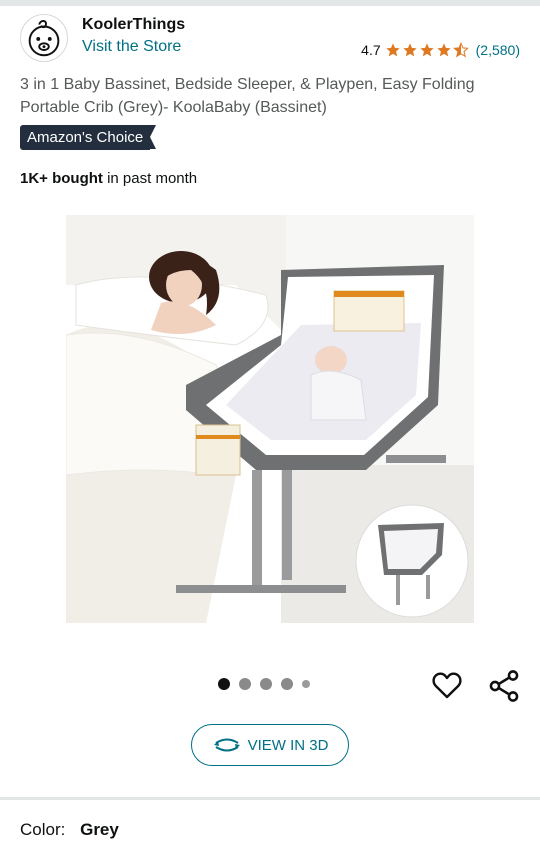 This screenshot has width=540, height=859. What do you see at coordinates (226, 745) in the screenshot?
I see `rotate-3d-icon` at bounding box center [226, 745].